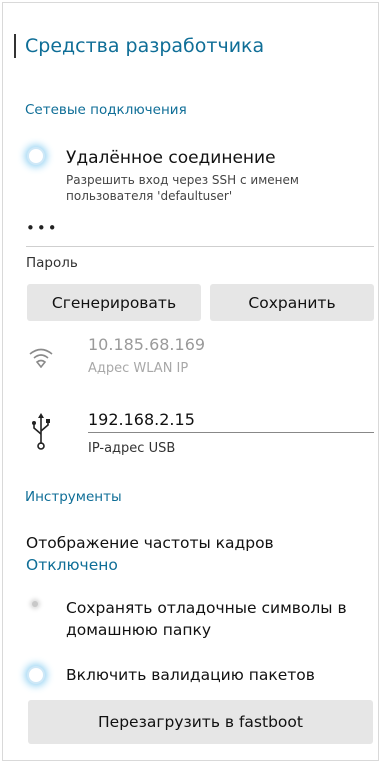 The width and height of the screenshot is (381, 763). Describe the element at coordinates (132, 448) in the screenshot. I see `usb-ip-label: IP-адрес USB` at that location.